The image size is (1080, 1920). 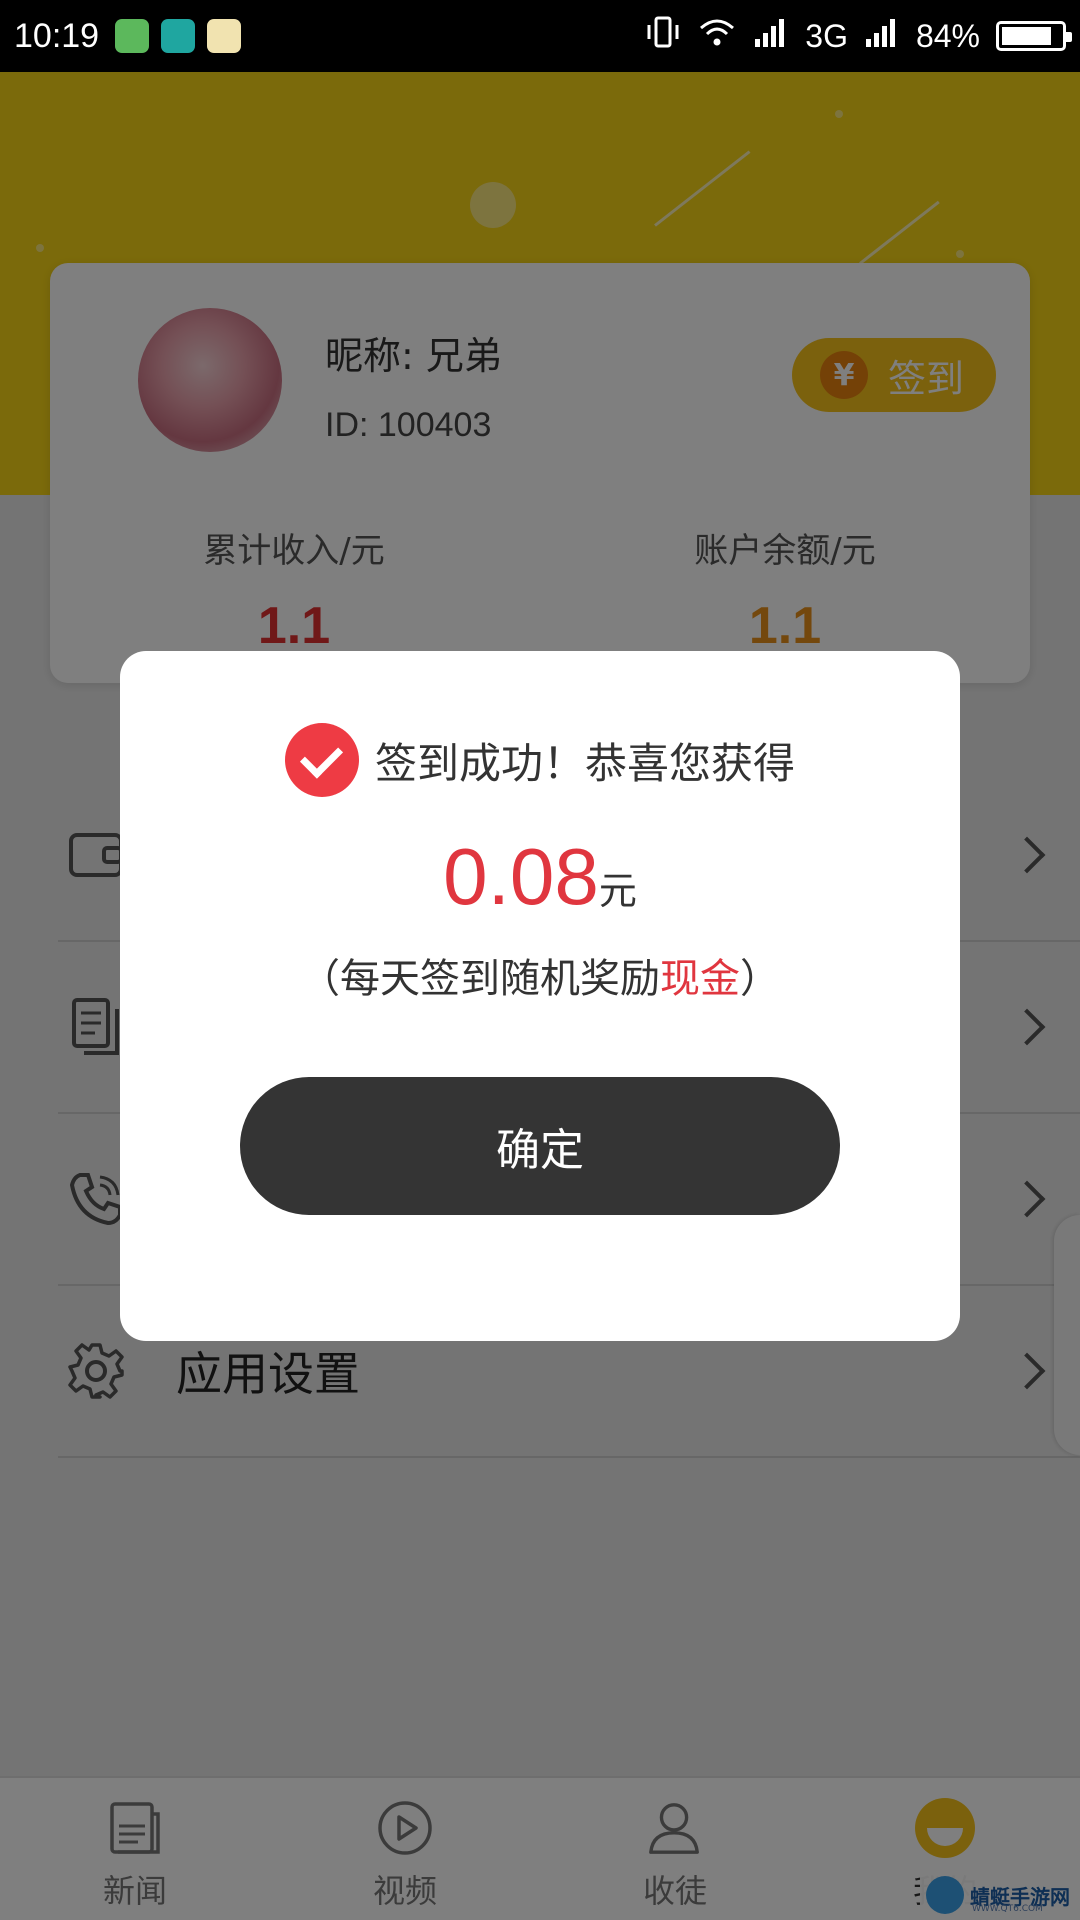 What do you see at coordinates (760, 979) in the screenshot?
I see `reward-note-suffix: ）` at bounding box center [760, 979].